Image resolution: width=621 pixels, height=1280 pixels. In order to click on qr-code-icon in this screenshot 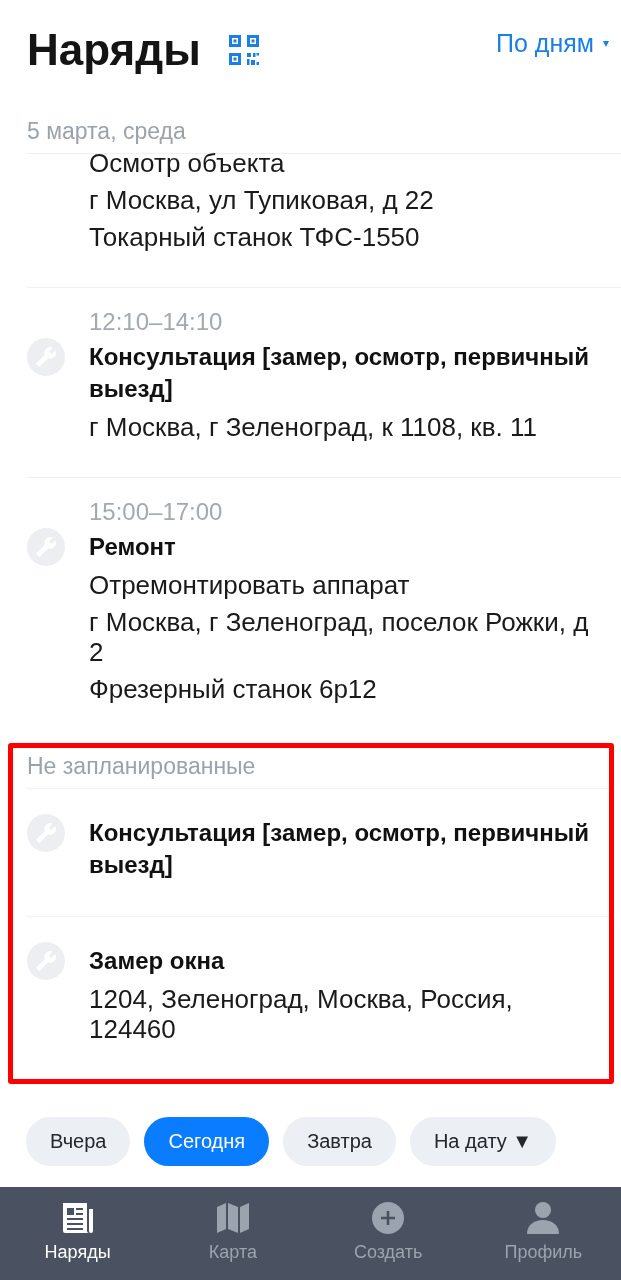, I will do `click(243, 50)`.